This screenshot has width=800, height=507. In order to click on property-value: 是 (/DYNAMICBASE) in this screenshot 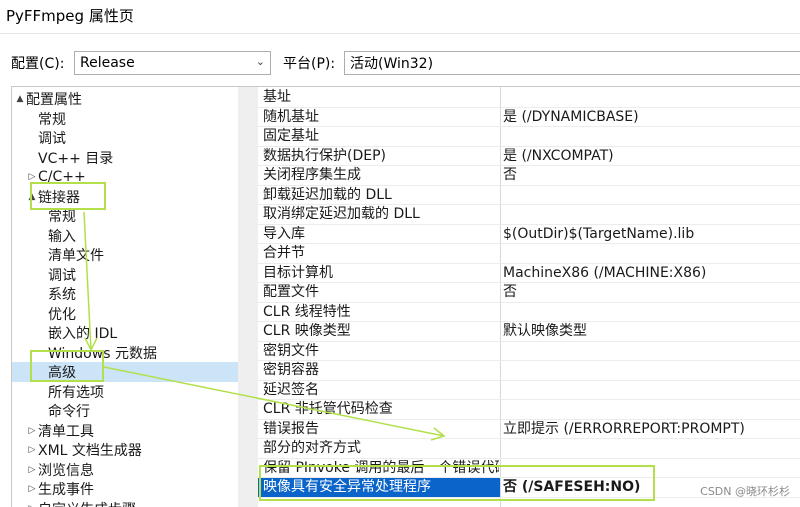, I will do `click(571, 116)`.